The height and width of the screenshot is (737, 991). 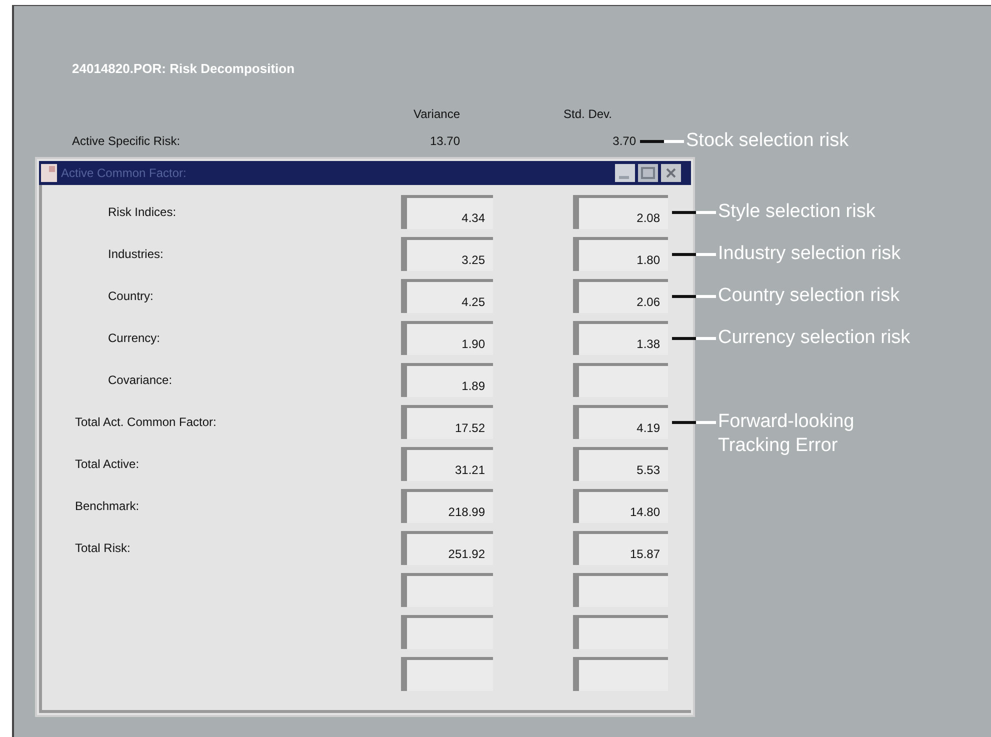 I want to click on row-label: Currency:, so click(x=134, y=337).